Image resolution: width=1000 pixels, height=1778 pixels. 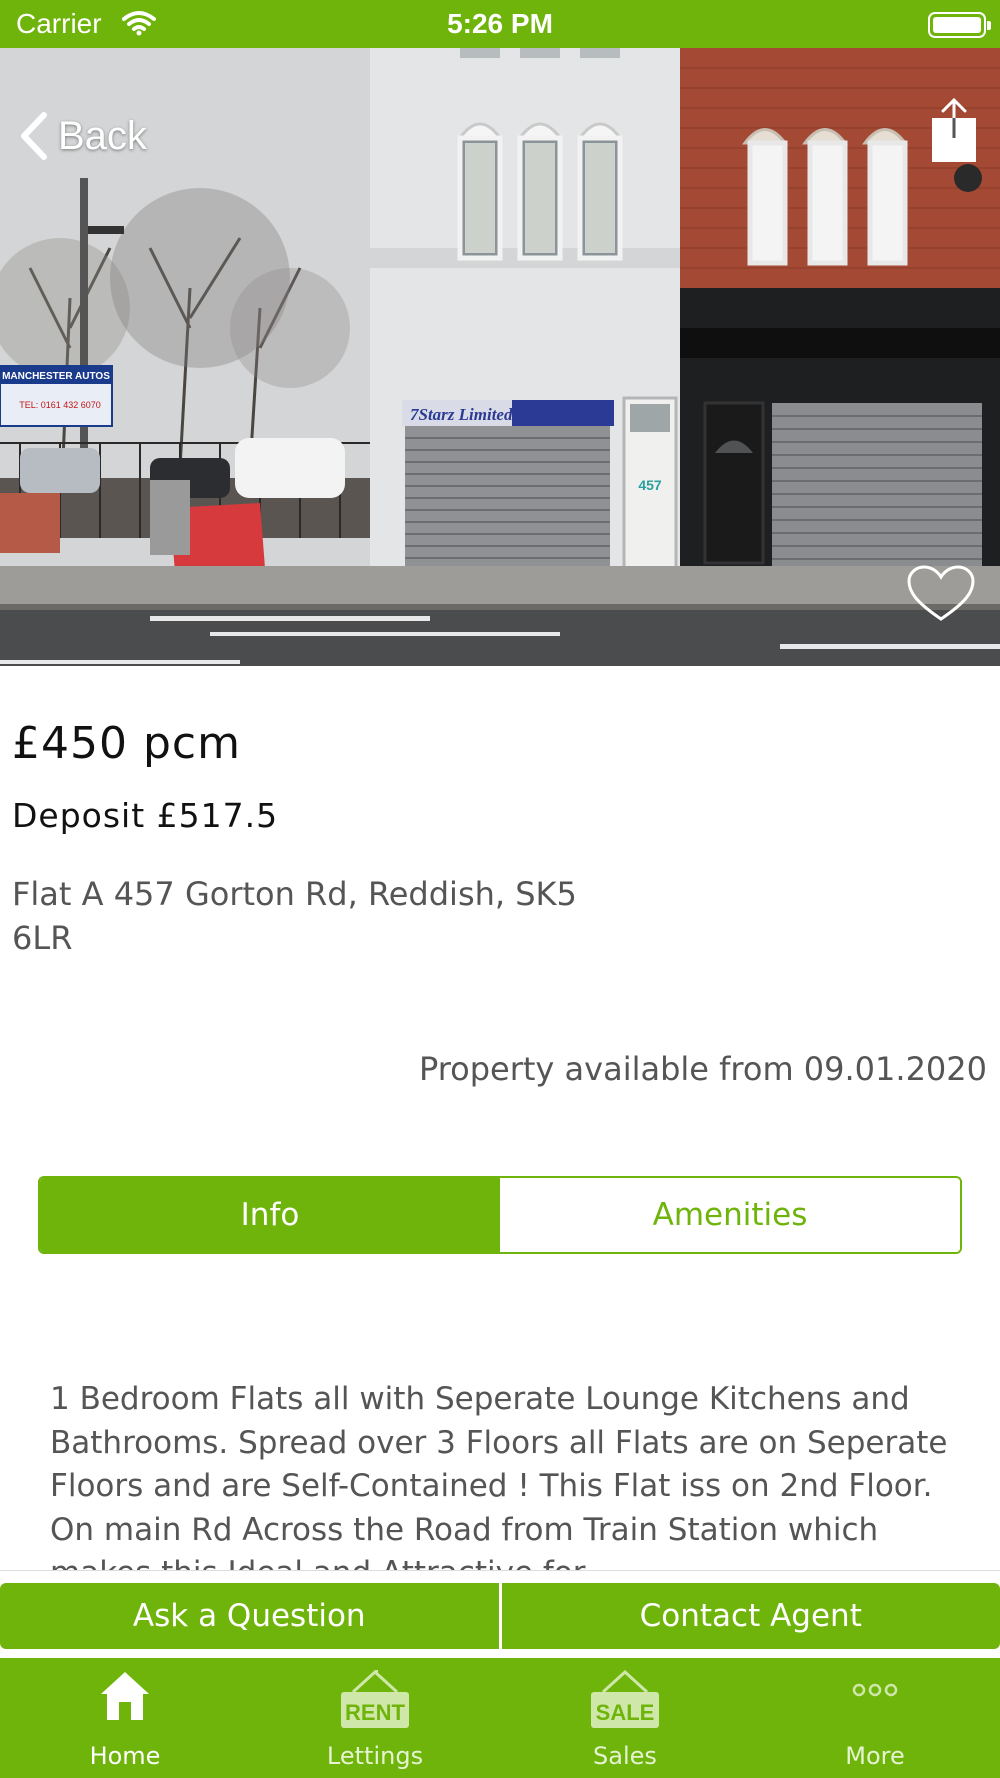 What do you see at coordinates (60, 405) in the screenshot?
I see `dealer-phone-text: TEL: 0161 432 6070` at bounding box center [60, 405].